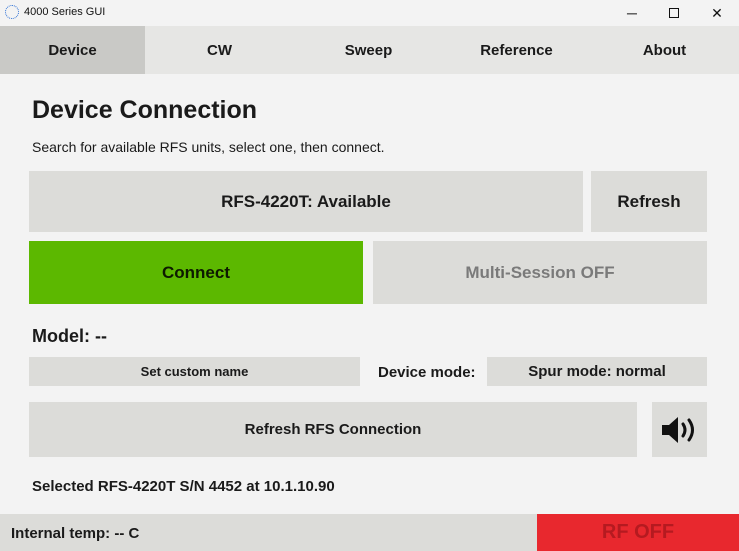 This screenshot has width=739, height=551. What do you see at coordinates (540, 272) in the screenshot?
I see `multi-session-toggle: Multi-Session OFF` at bounding box center [540, 272].